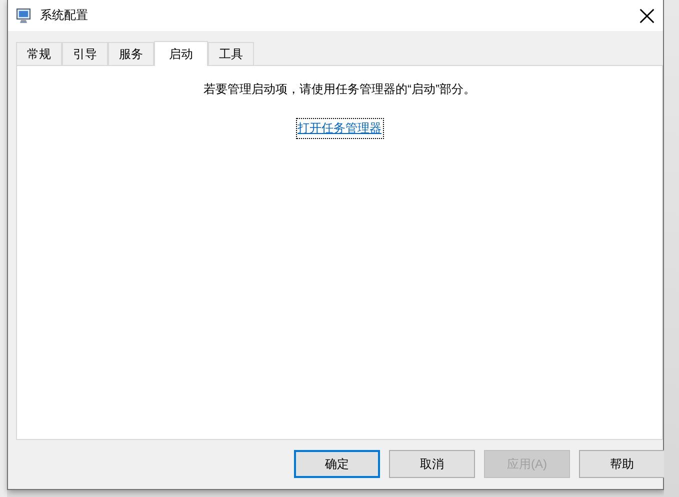 The height and width of the screenshot is (497, 679). I want to click on tab: 工具, so click(231, 53).